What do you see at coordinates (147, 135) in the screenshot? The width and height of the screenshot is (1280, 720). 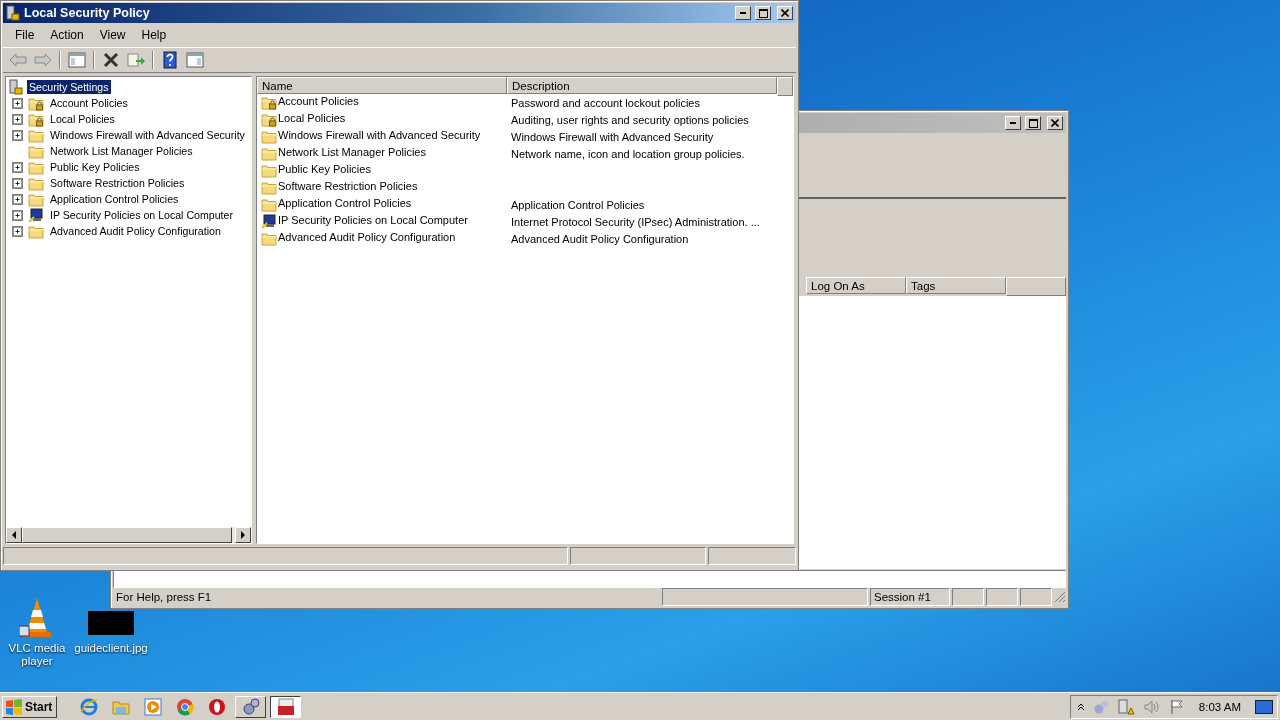 I see `tree-item: Windows Firewall with Advanced Security` at bounding box center [147, 135].